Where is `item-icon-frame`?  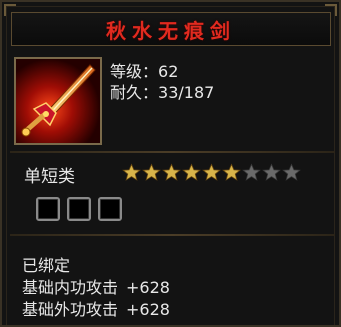
item-icon-frame is located at coordinates (58, 101).